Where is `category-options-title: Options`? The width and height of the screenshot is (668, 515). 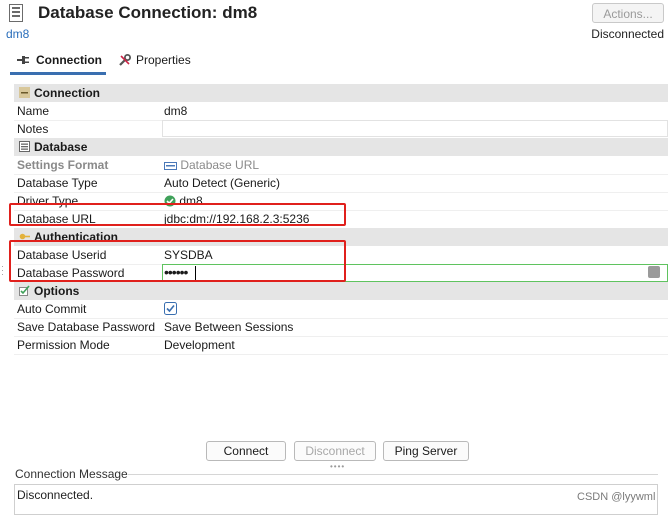 category-options-title: Options is located at coordinates (57, 291).